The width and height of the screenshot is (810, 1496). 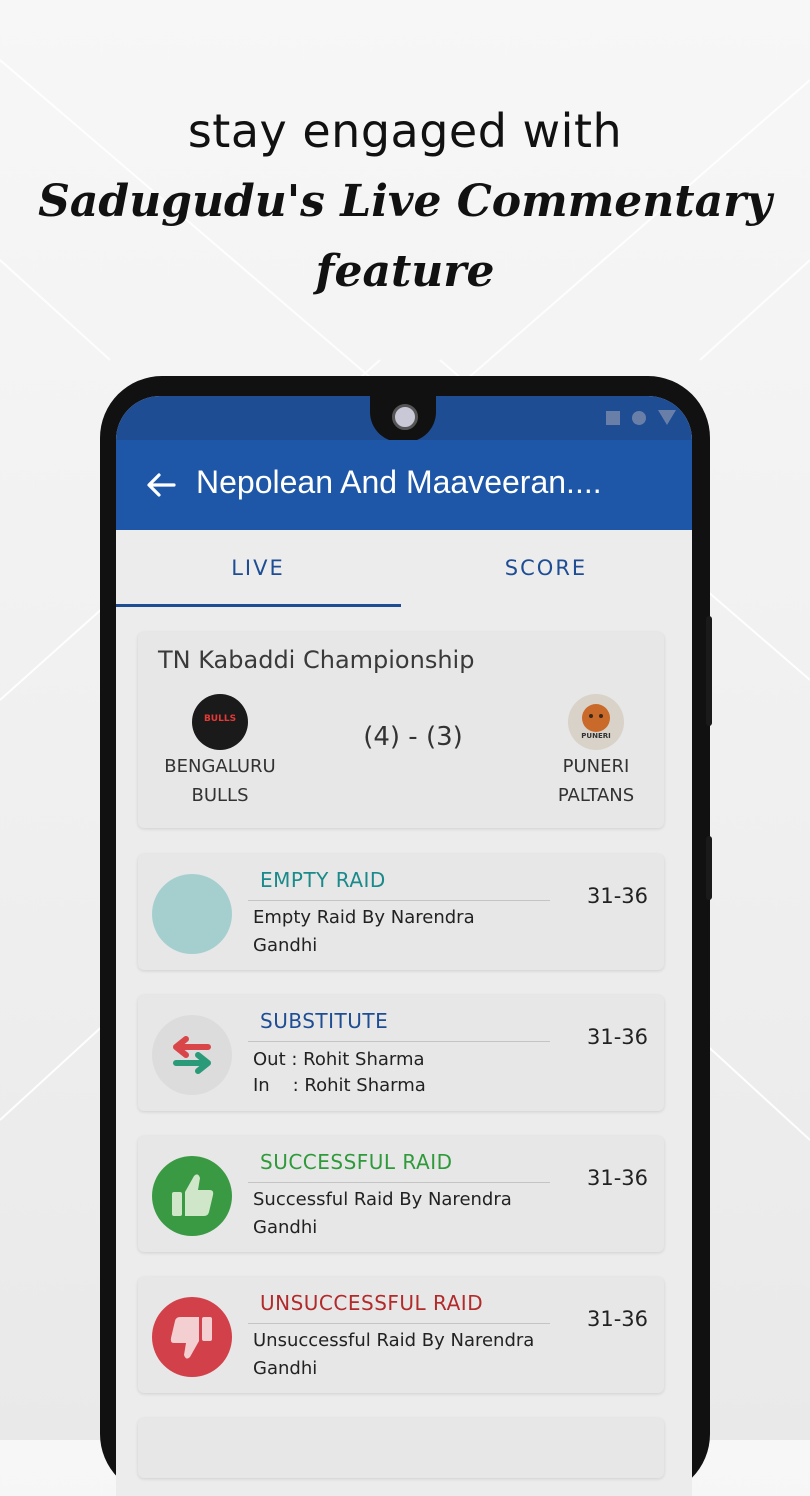 What do you see at coordinates (405, 201) in the screenshot?
I see `promo-tagline: Sadugudu's Live Commentary` at bounding box center [405, 201].